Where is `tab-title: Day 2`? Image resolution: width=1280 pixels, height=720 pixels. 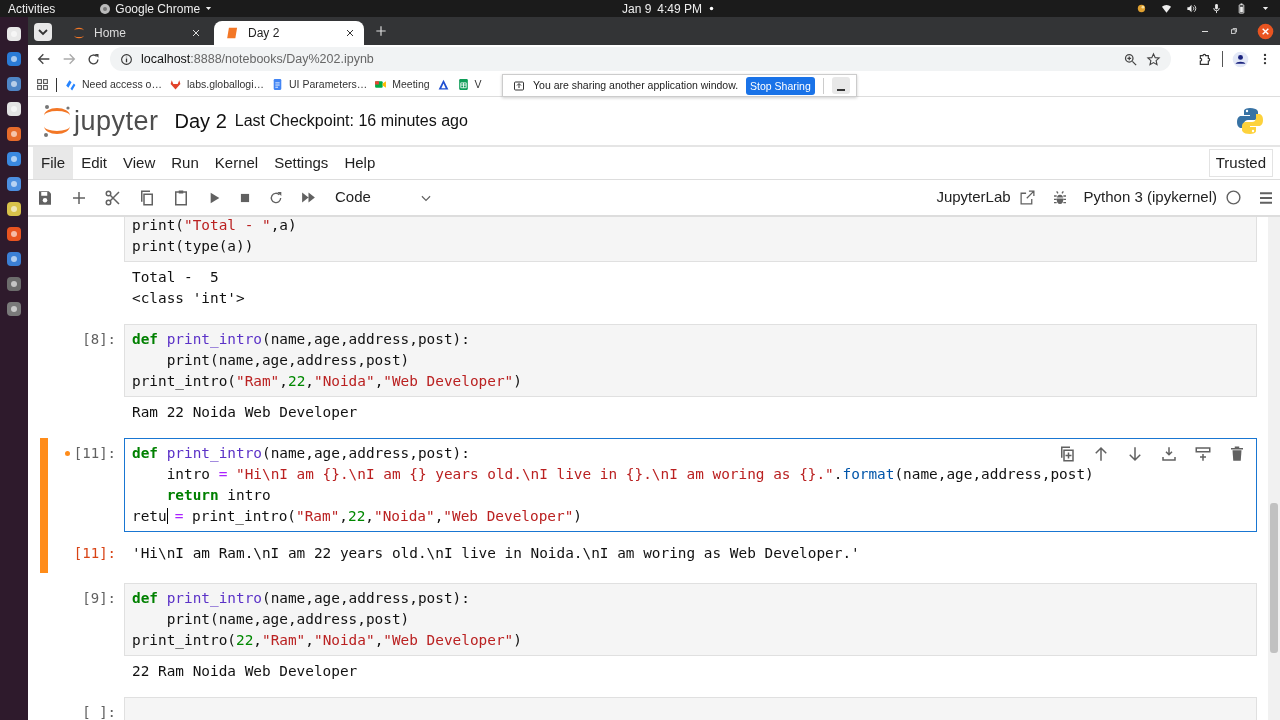 tab-title: Day 2 is located at coordinates (264, 33).